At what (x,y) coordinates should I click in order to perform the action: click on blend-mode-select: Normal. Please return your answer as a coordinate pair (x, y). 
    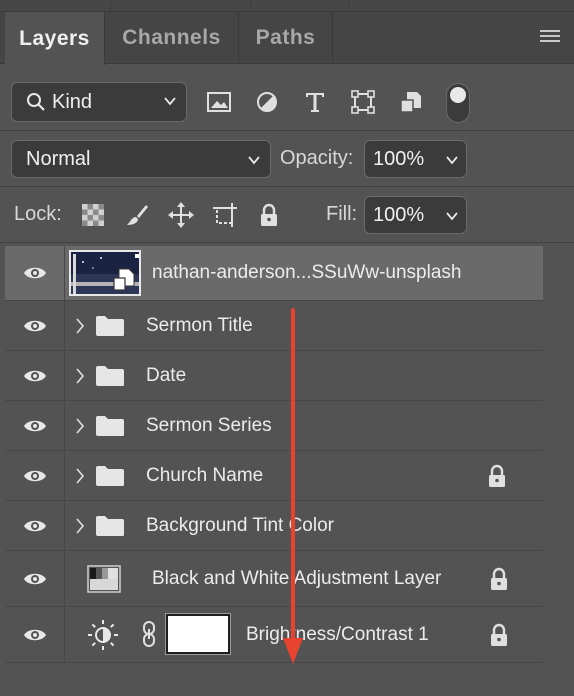
    Looking at the image, I should click on (141, 159).